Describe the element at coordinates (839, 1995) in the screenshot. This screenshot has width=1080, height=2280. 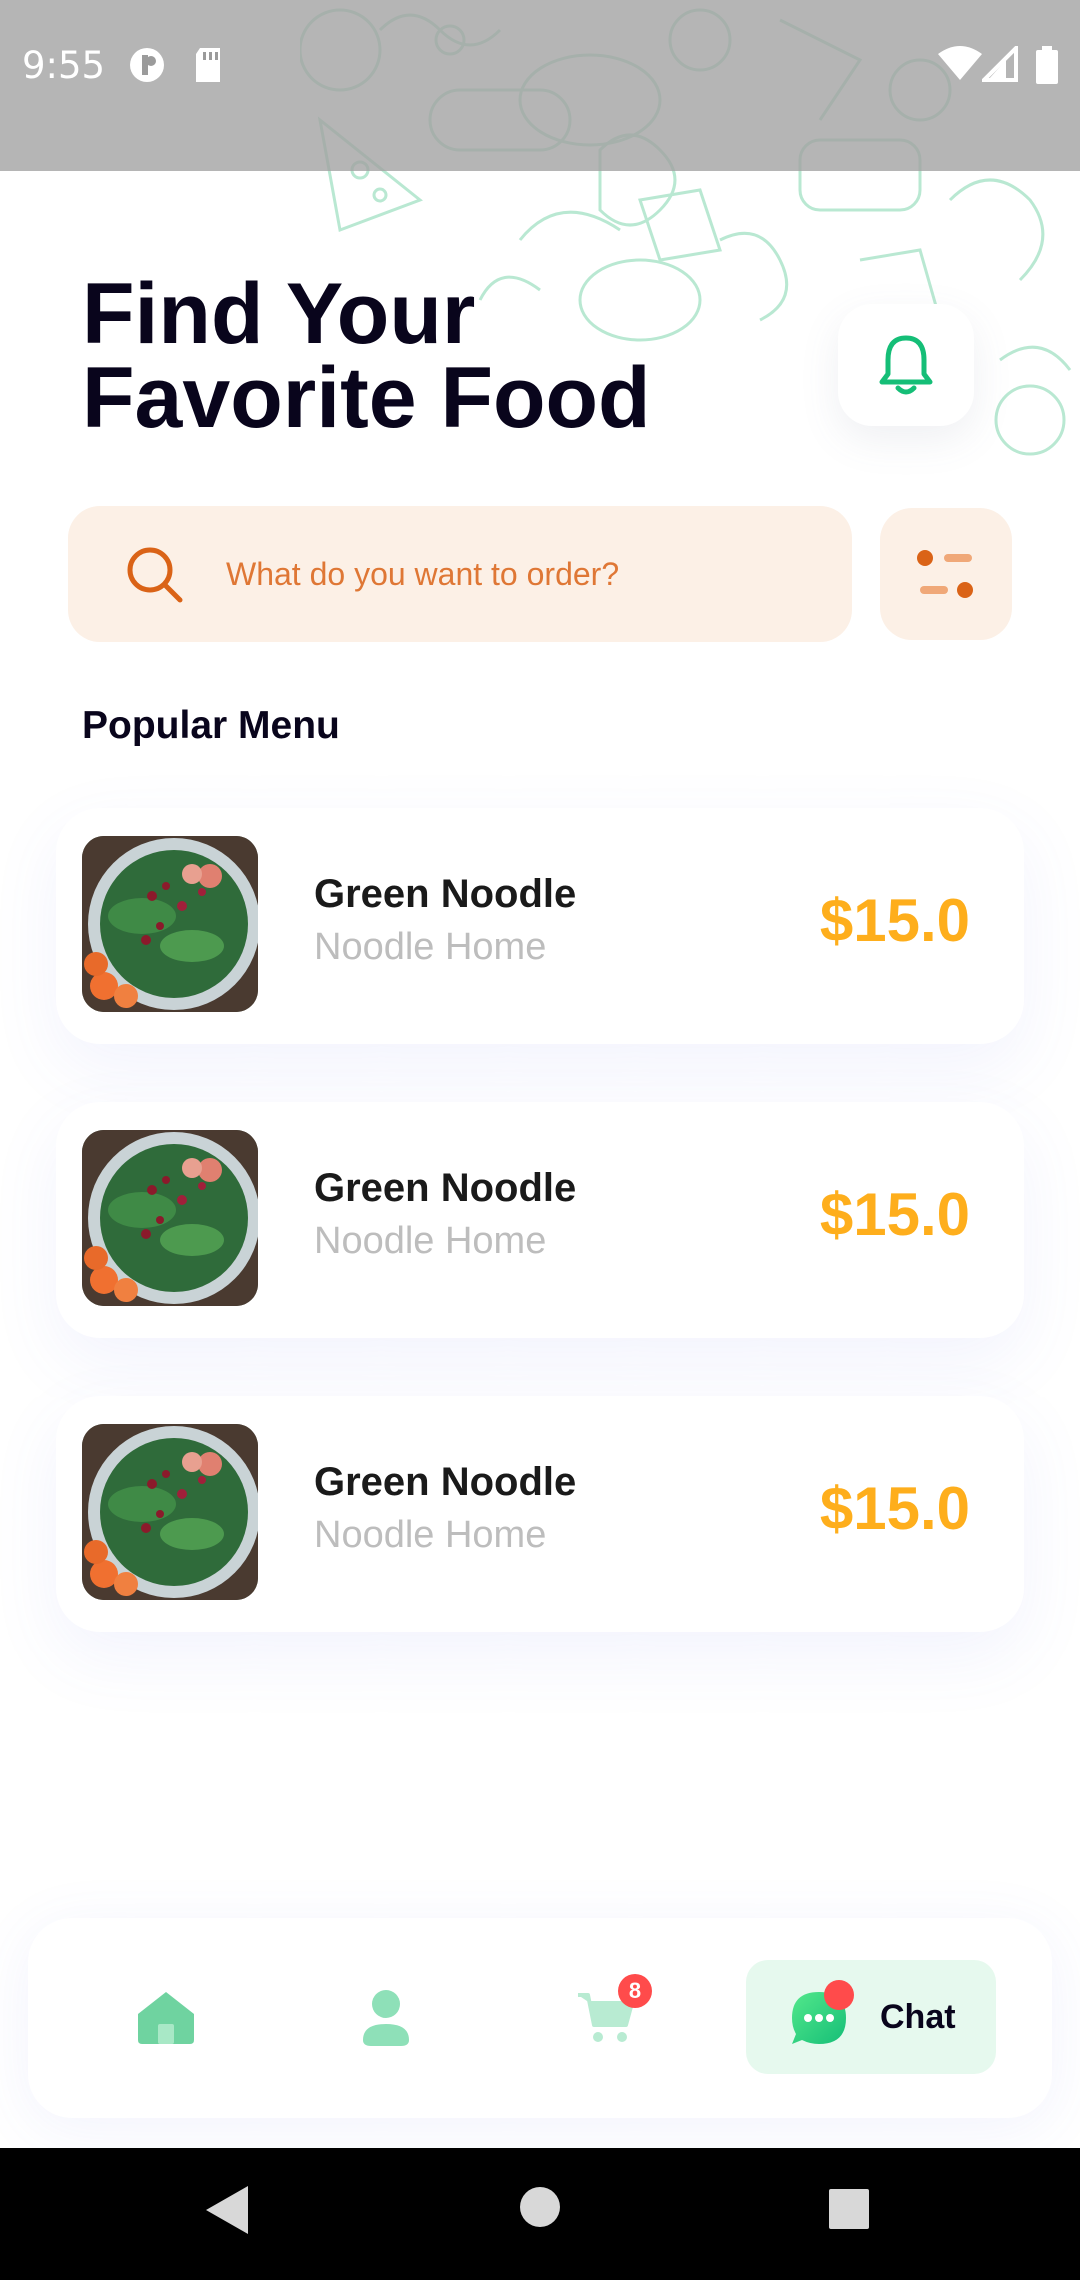
I see `chat-unread-dot` at that location.